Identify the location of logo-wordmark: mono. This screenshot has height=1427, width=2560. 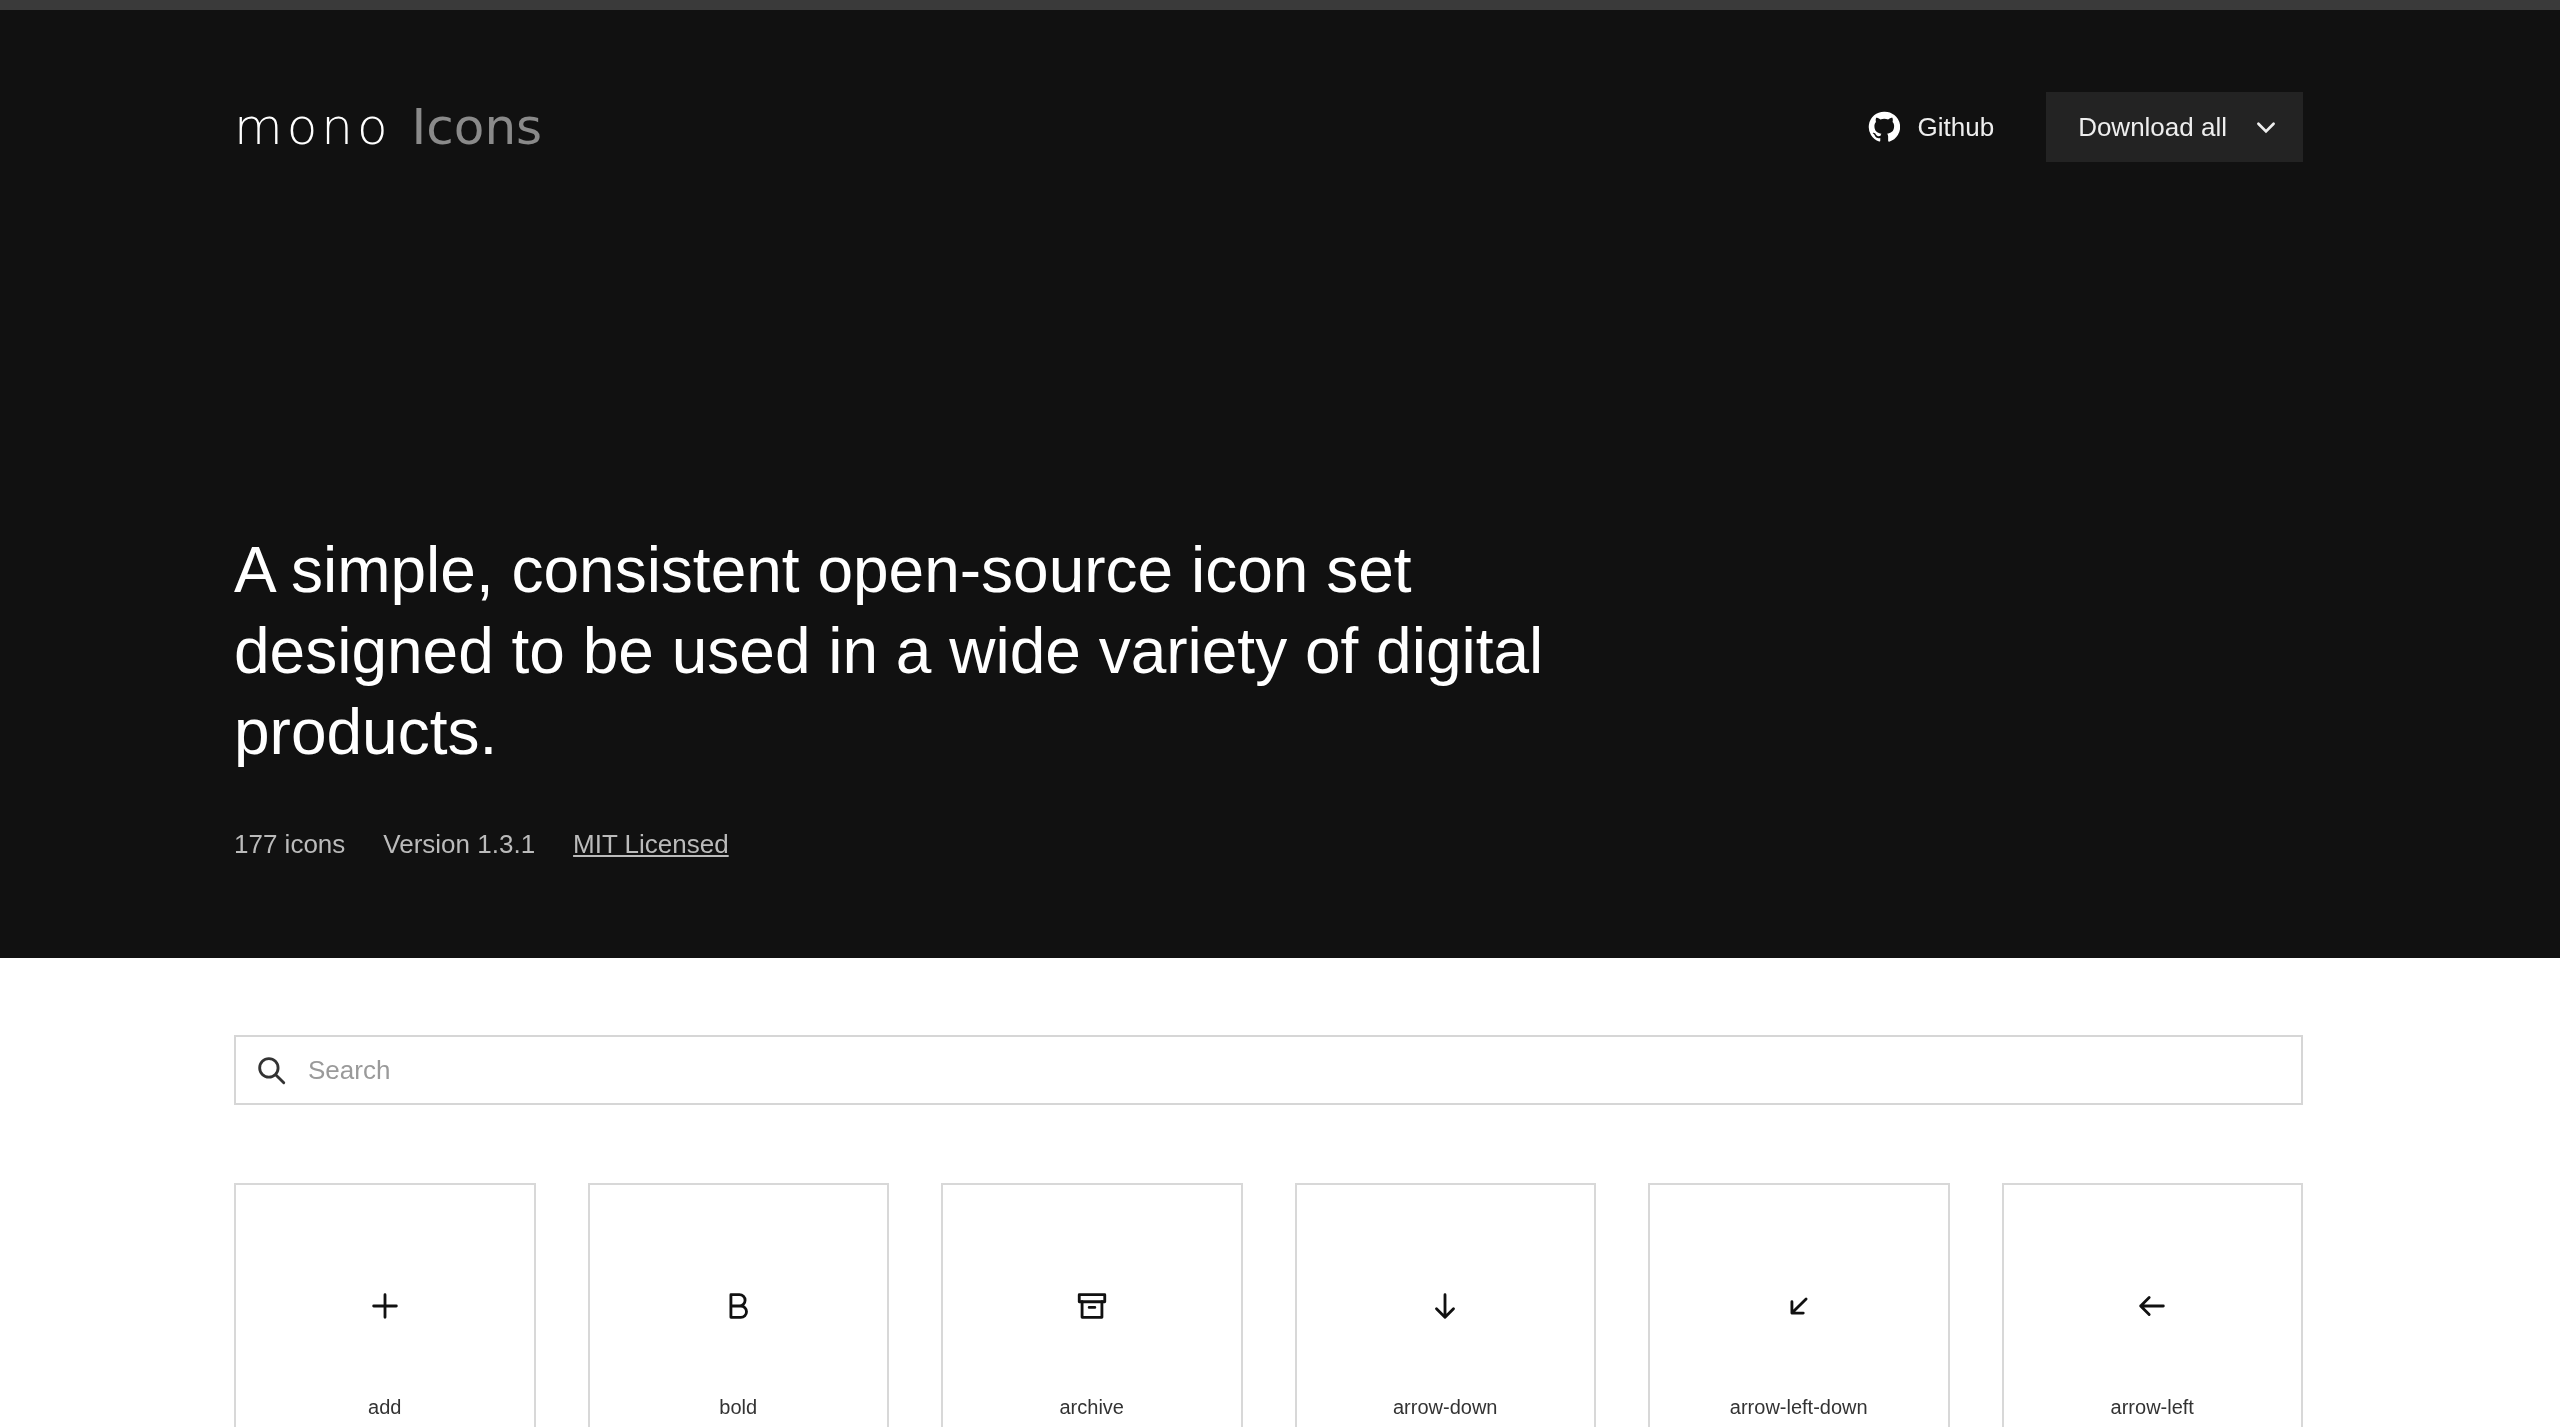
(313, 127).